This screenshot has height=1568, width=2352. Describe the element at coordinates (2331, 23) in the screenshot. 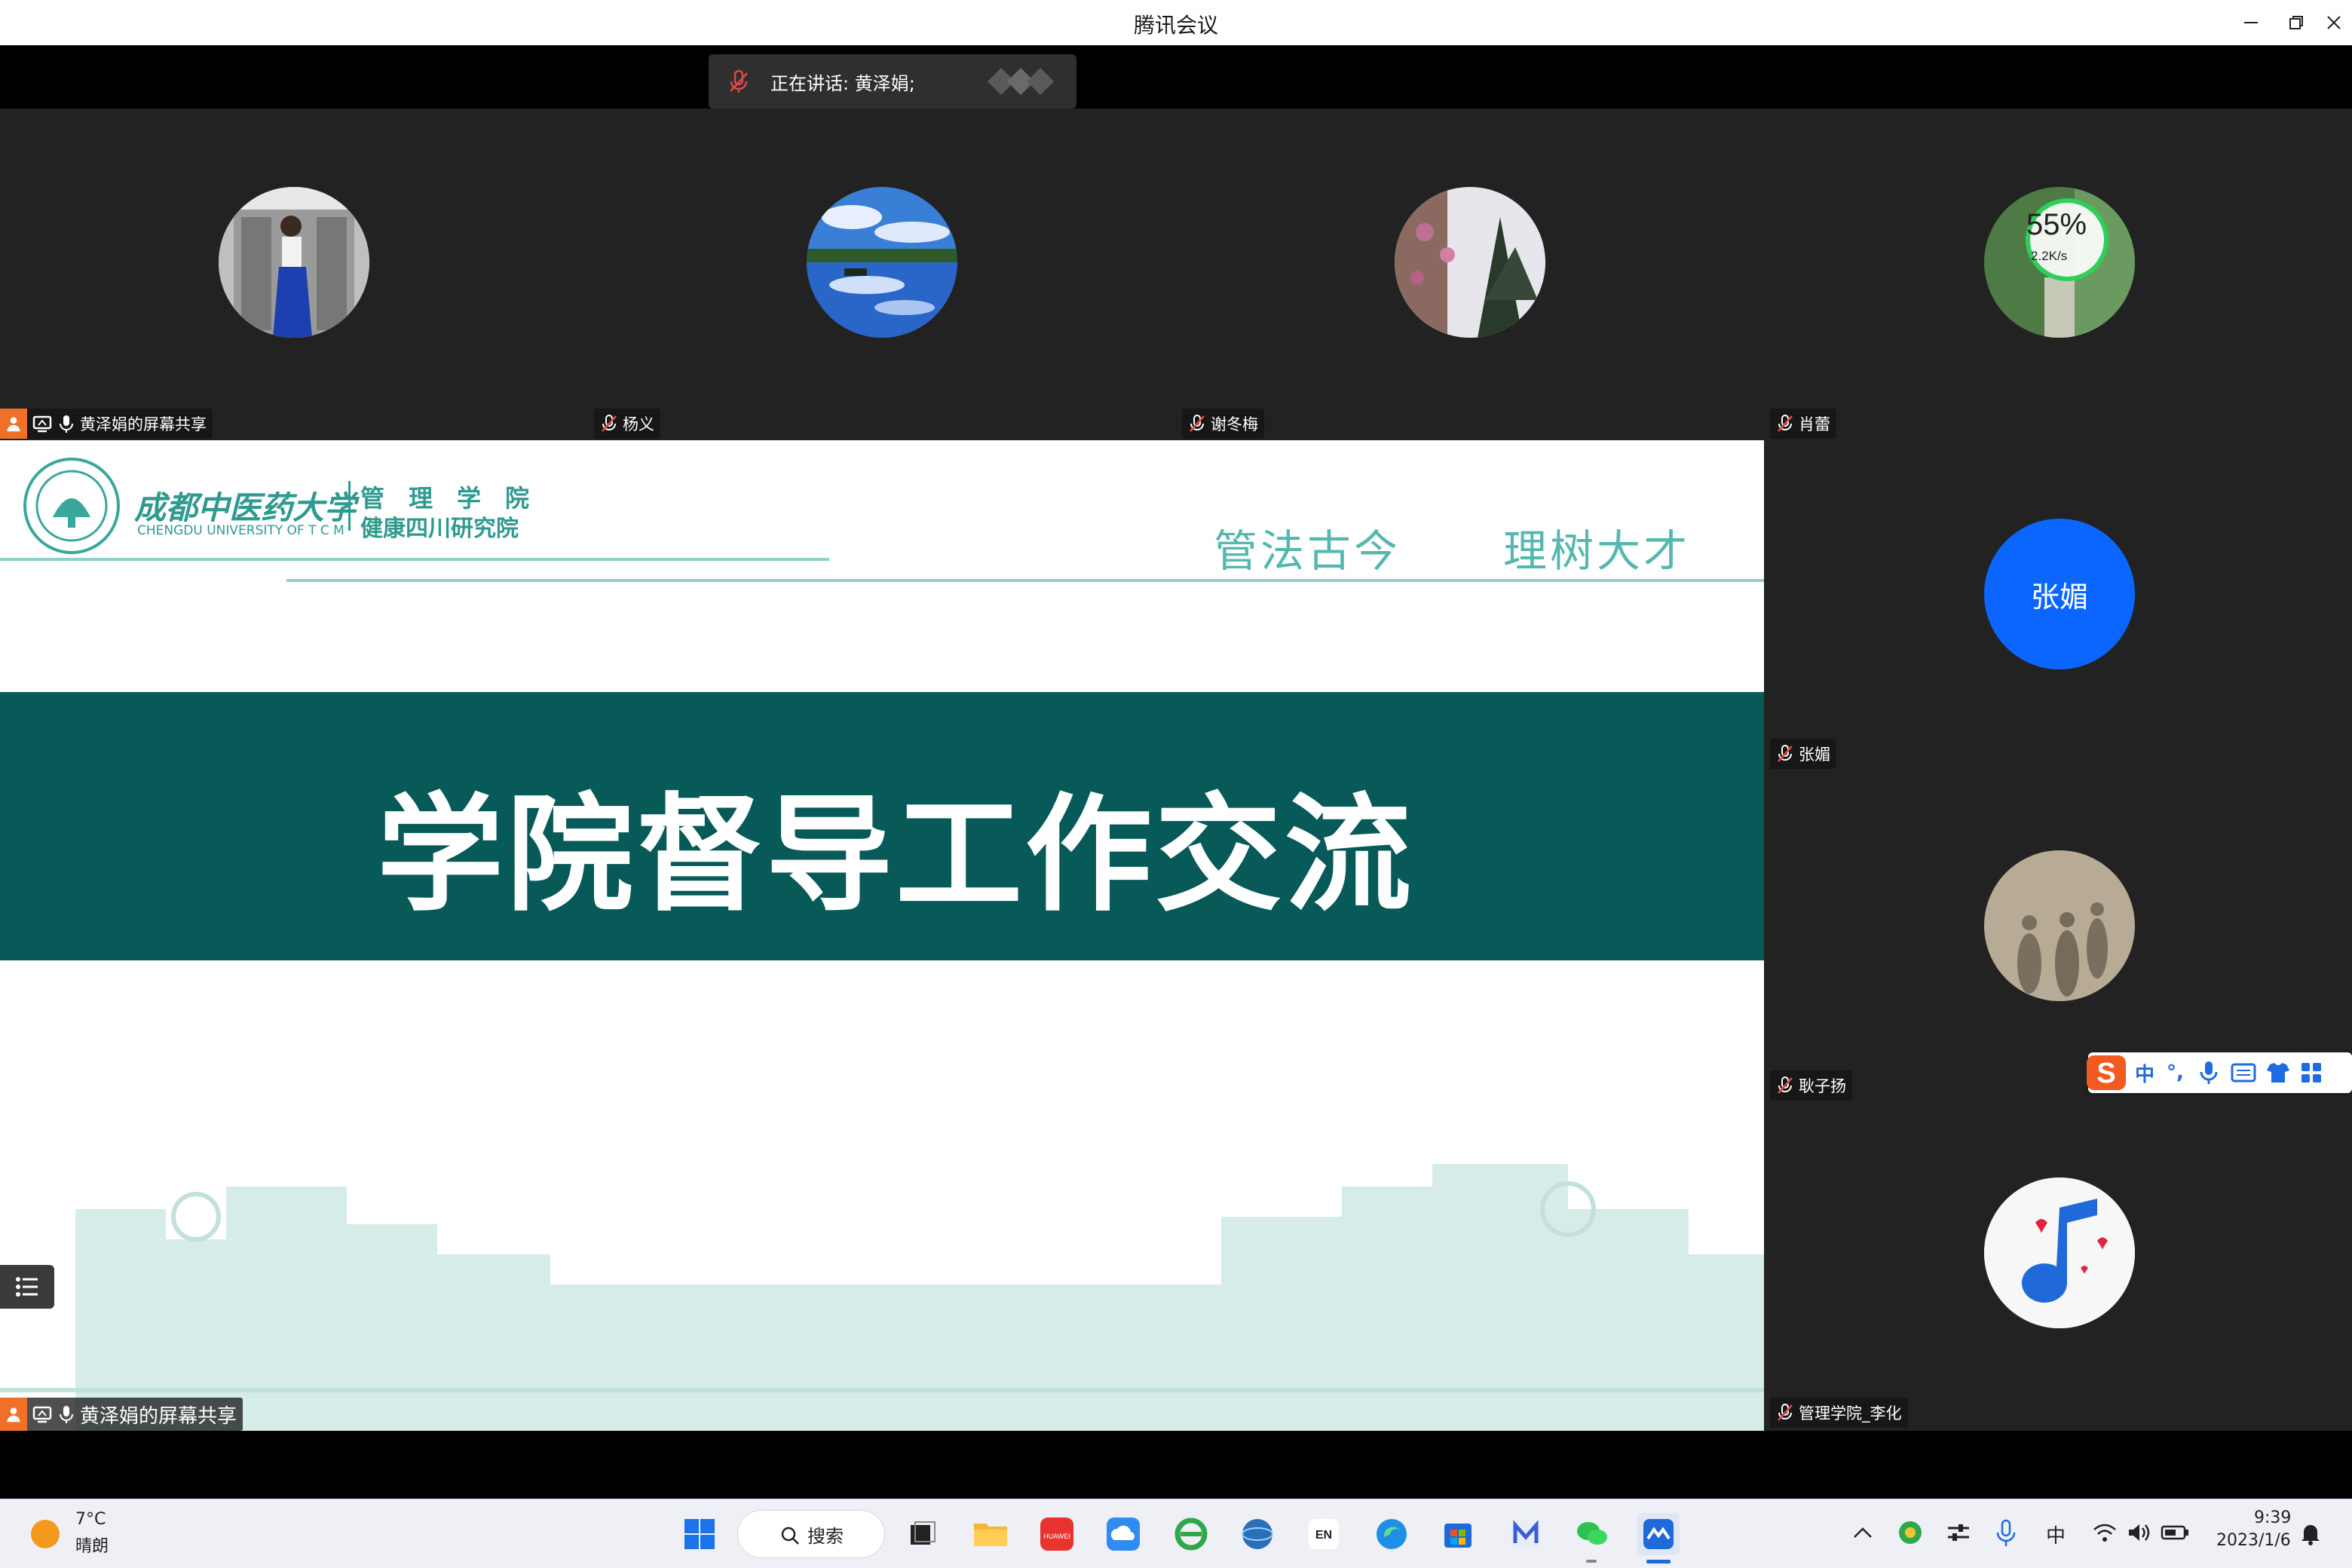

I see `close-button` at that location.